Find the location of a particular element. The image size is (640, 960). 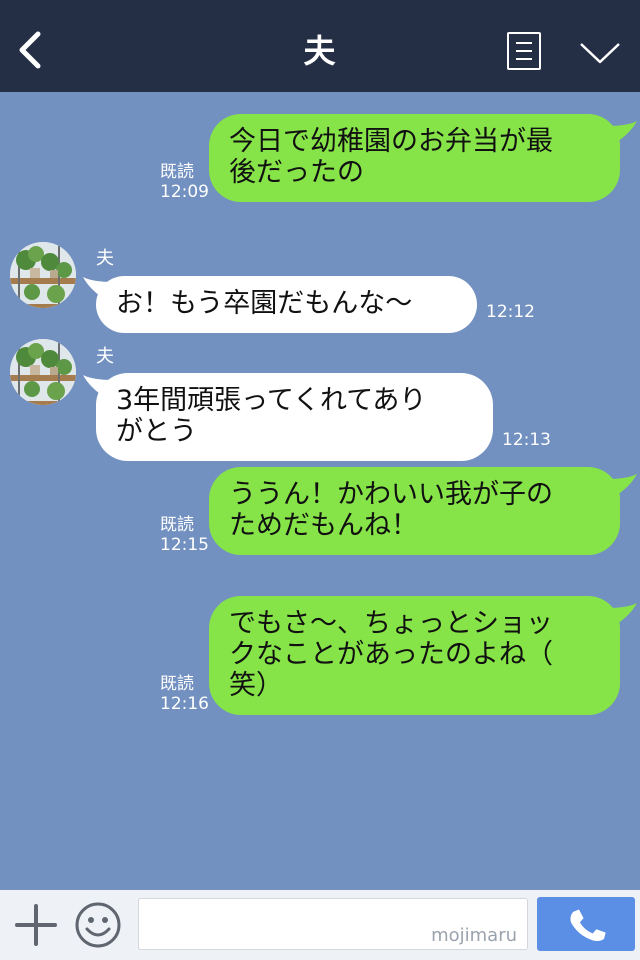

phone-icon is located at coordinates (588, 925).